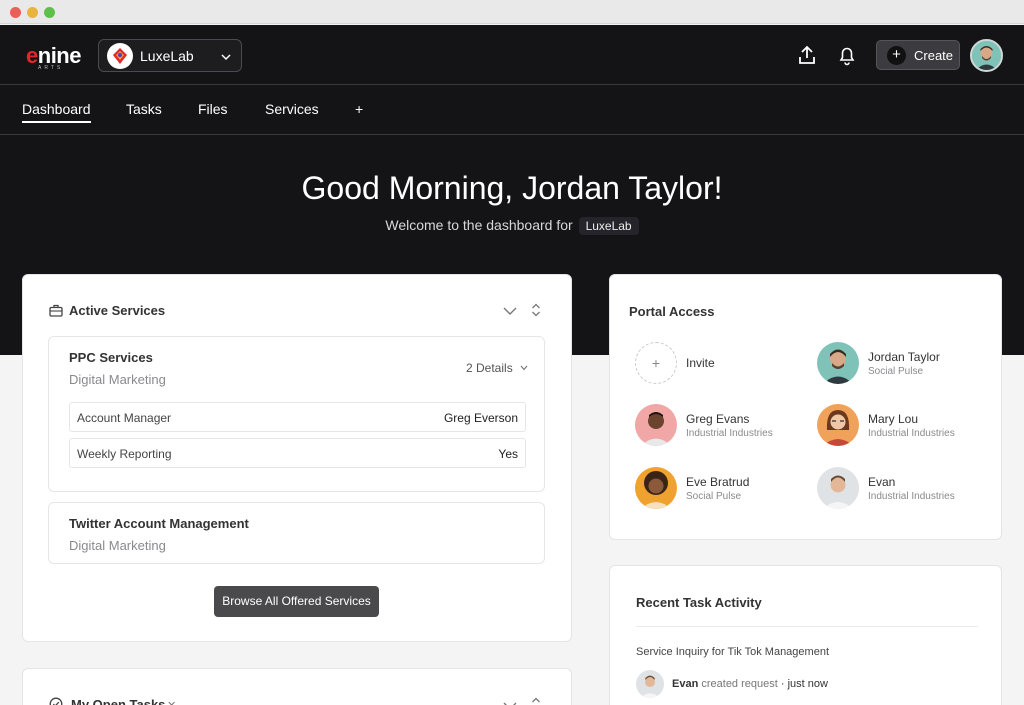 The width and height of the screenshot is (1024, 705). I want to click on workspace-logo-icon, so click(120, 56).